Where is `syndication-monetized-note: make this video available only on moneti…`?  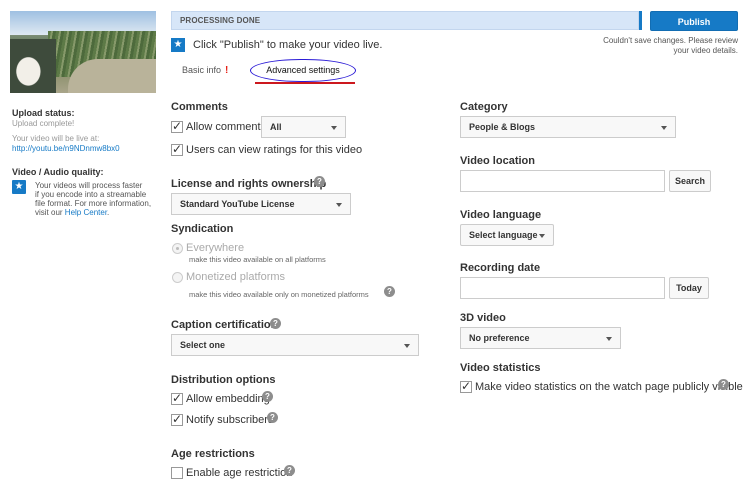 syndication-monetized-note: make this video available only on moneti… is located at coordinates (279, 294).